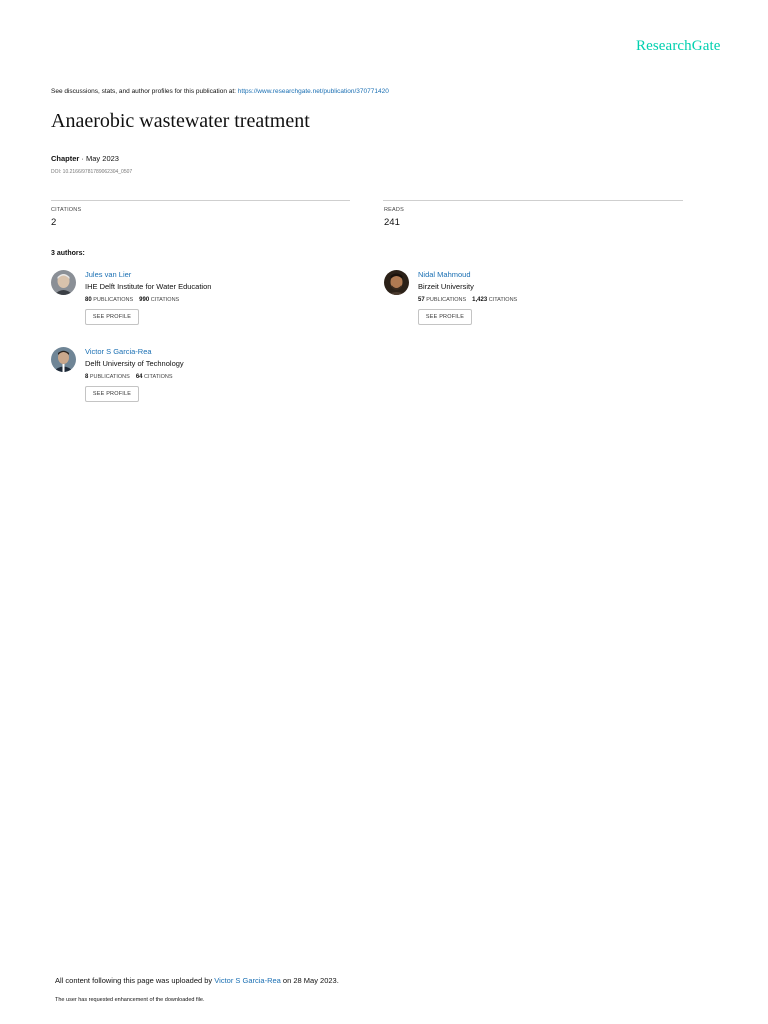  I want to click on publication-date: May 2023, so click(102, 158).